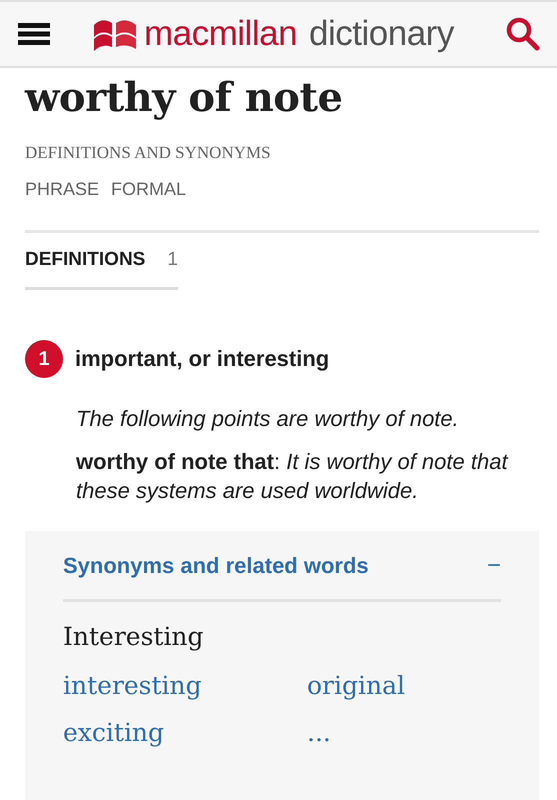  Describe the element at coordinates (113, 732) in the screenshot. I see `synonym-link: exciting` at that location.